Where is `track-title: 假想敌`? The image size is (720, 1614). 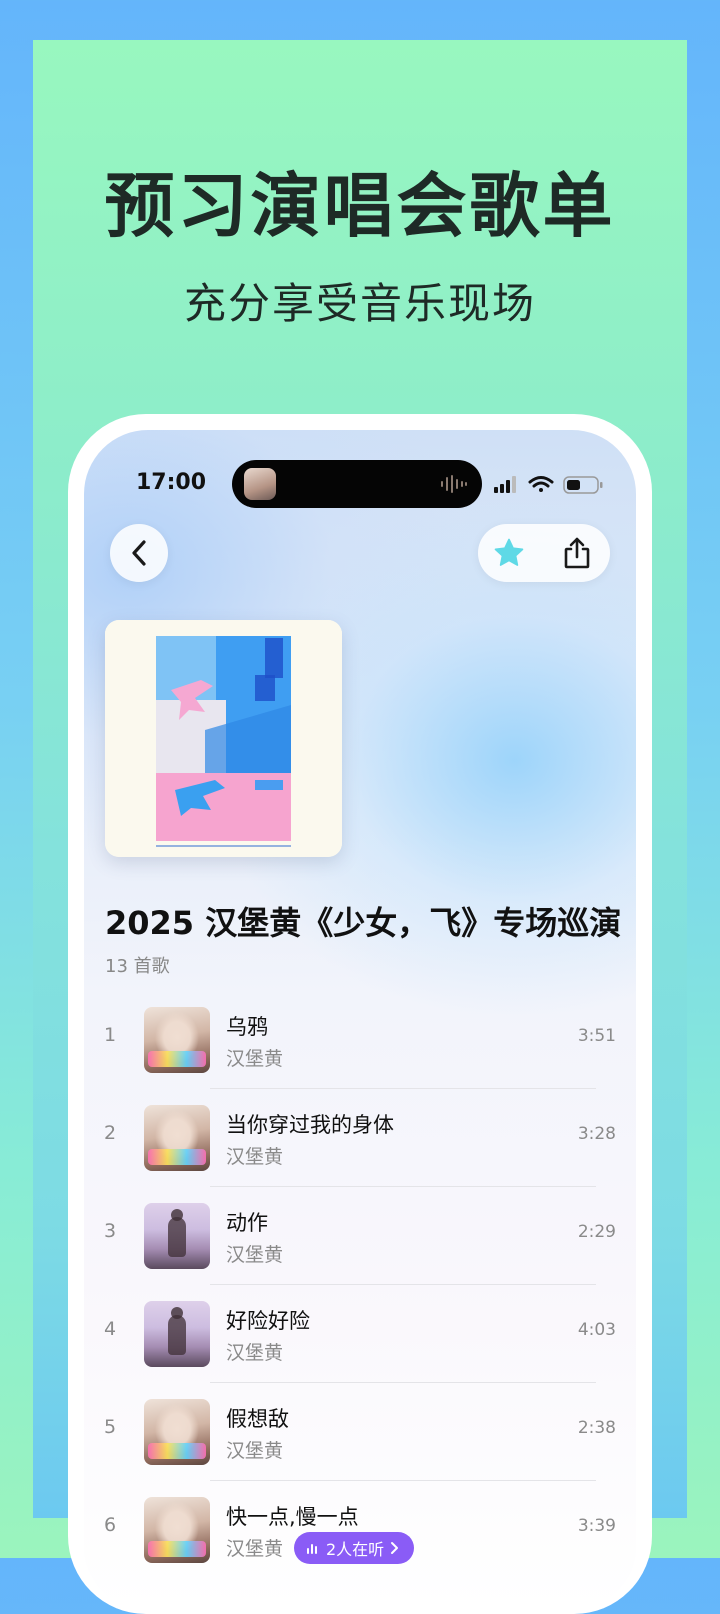
track-title: 假想敌 is located at coordinates (257, 1419).